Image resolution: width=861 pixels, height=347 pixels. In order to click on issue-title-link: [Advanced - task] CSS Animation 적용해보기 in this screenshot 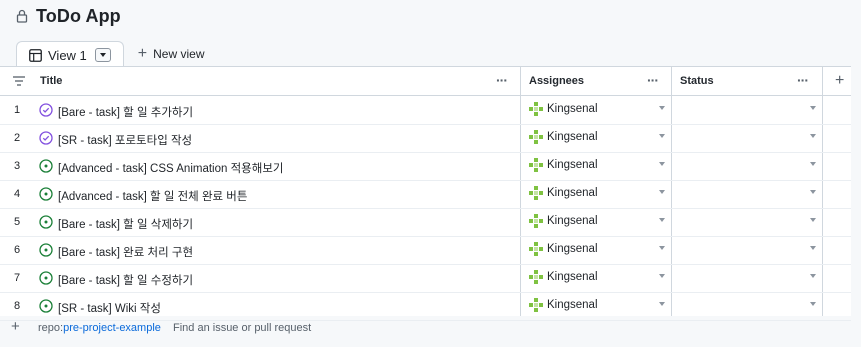, I will do `click(170, 168)`.